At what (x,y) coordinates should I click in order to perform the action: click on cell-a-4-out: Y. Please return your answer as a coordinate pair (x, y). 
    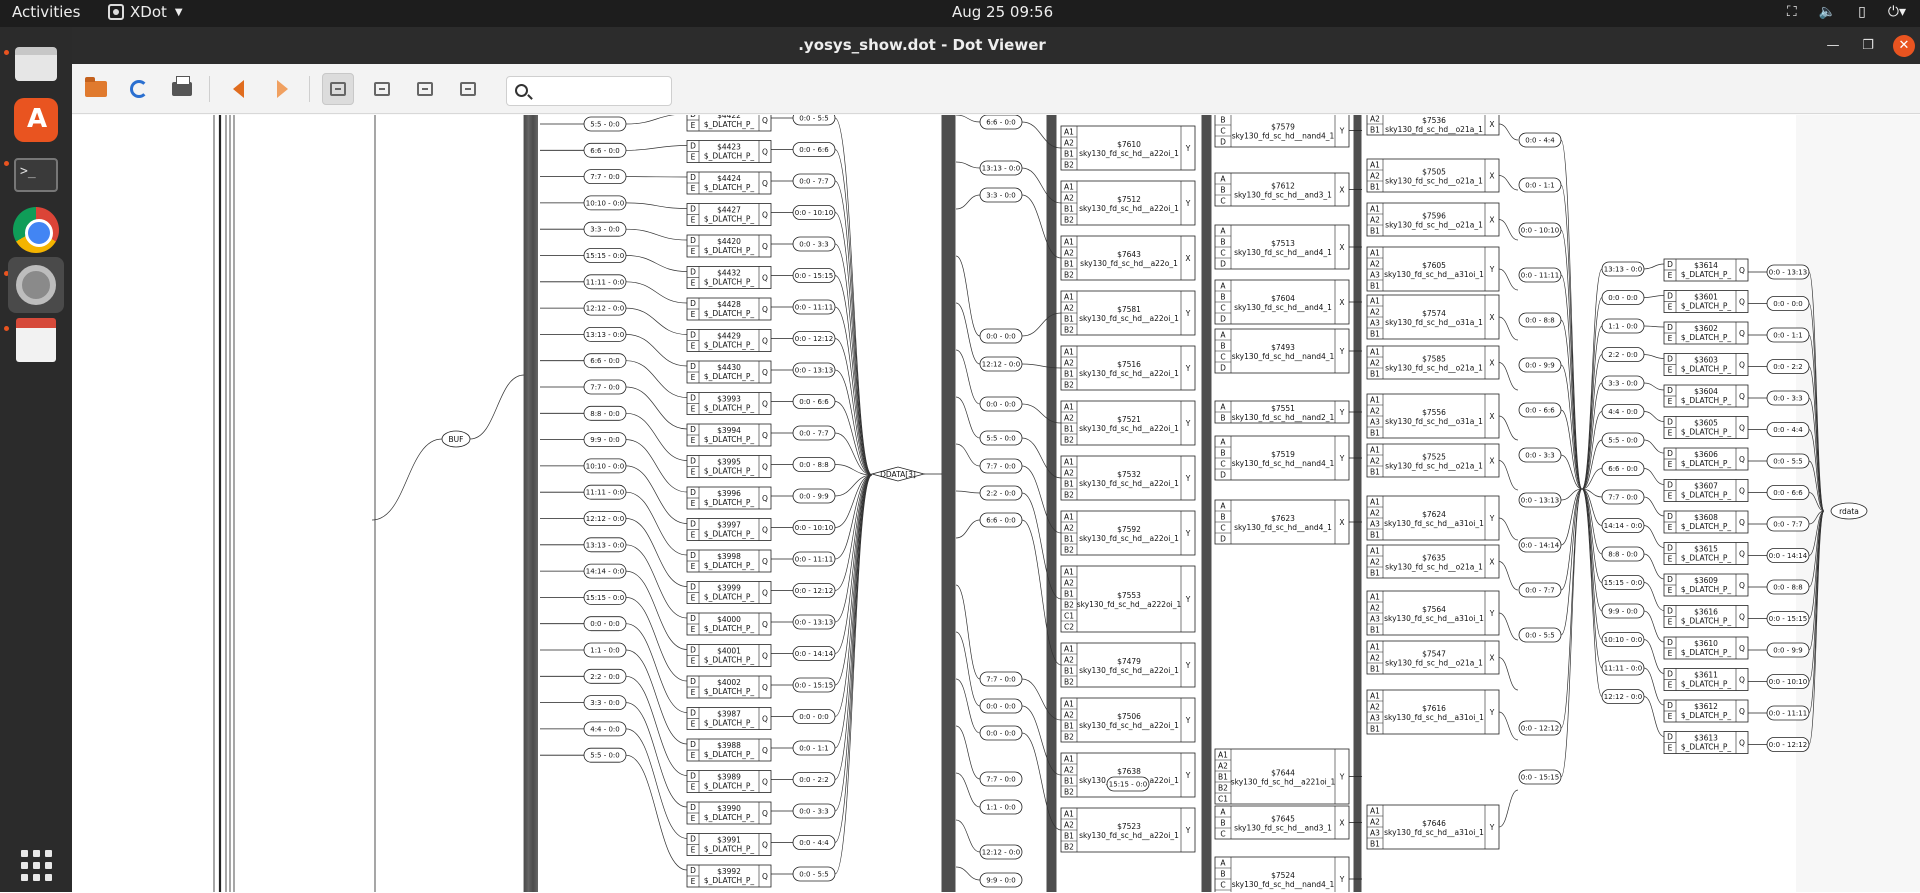
    Looking at the image, I should click on (1188, 368).